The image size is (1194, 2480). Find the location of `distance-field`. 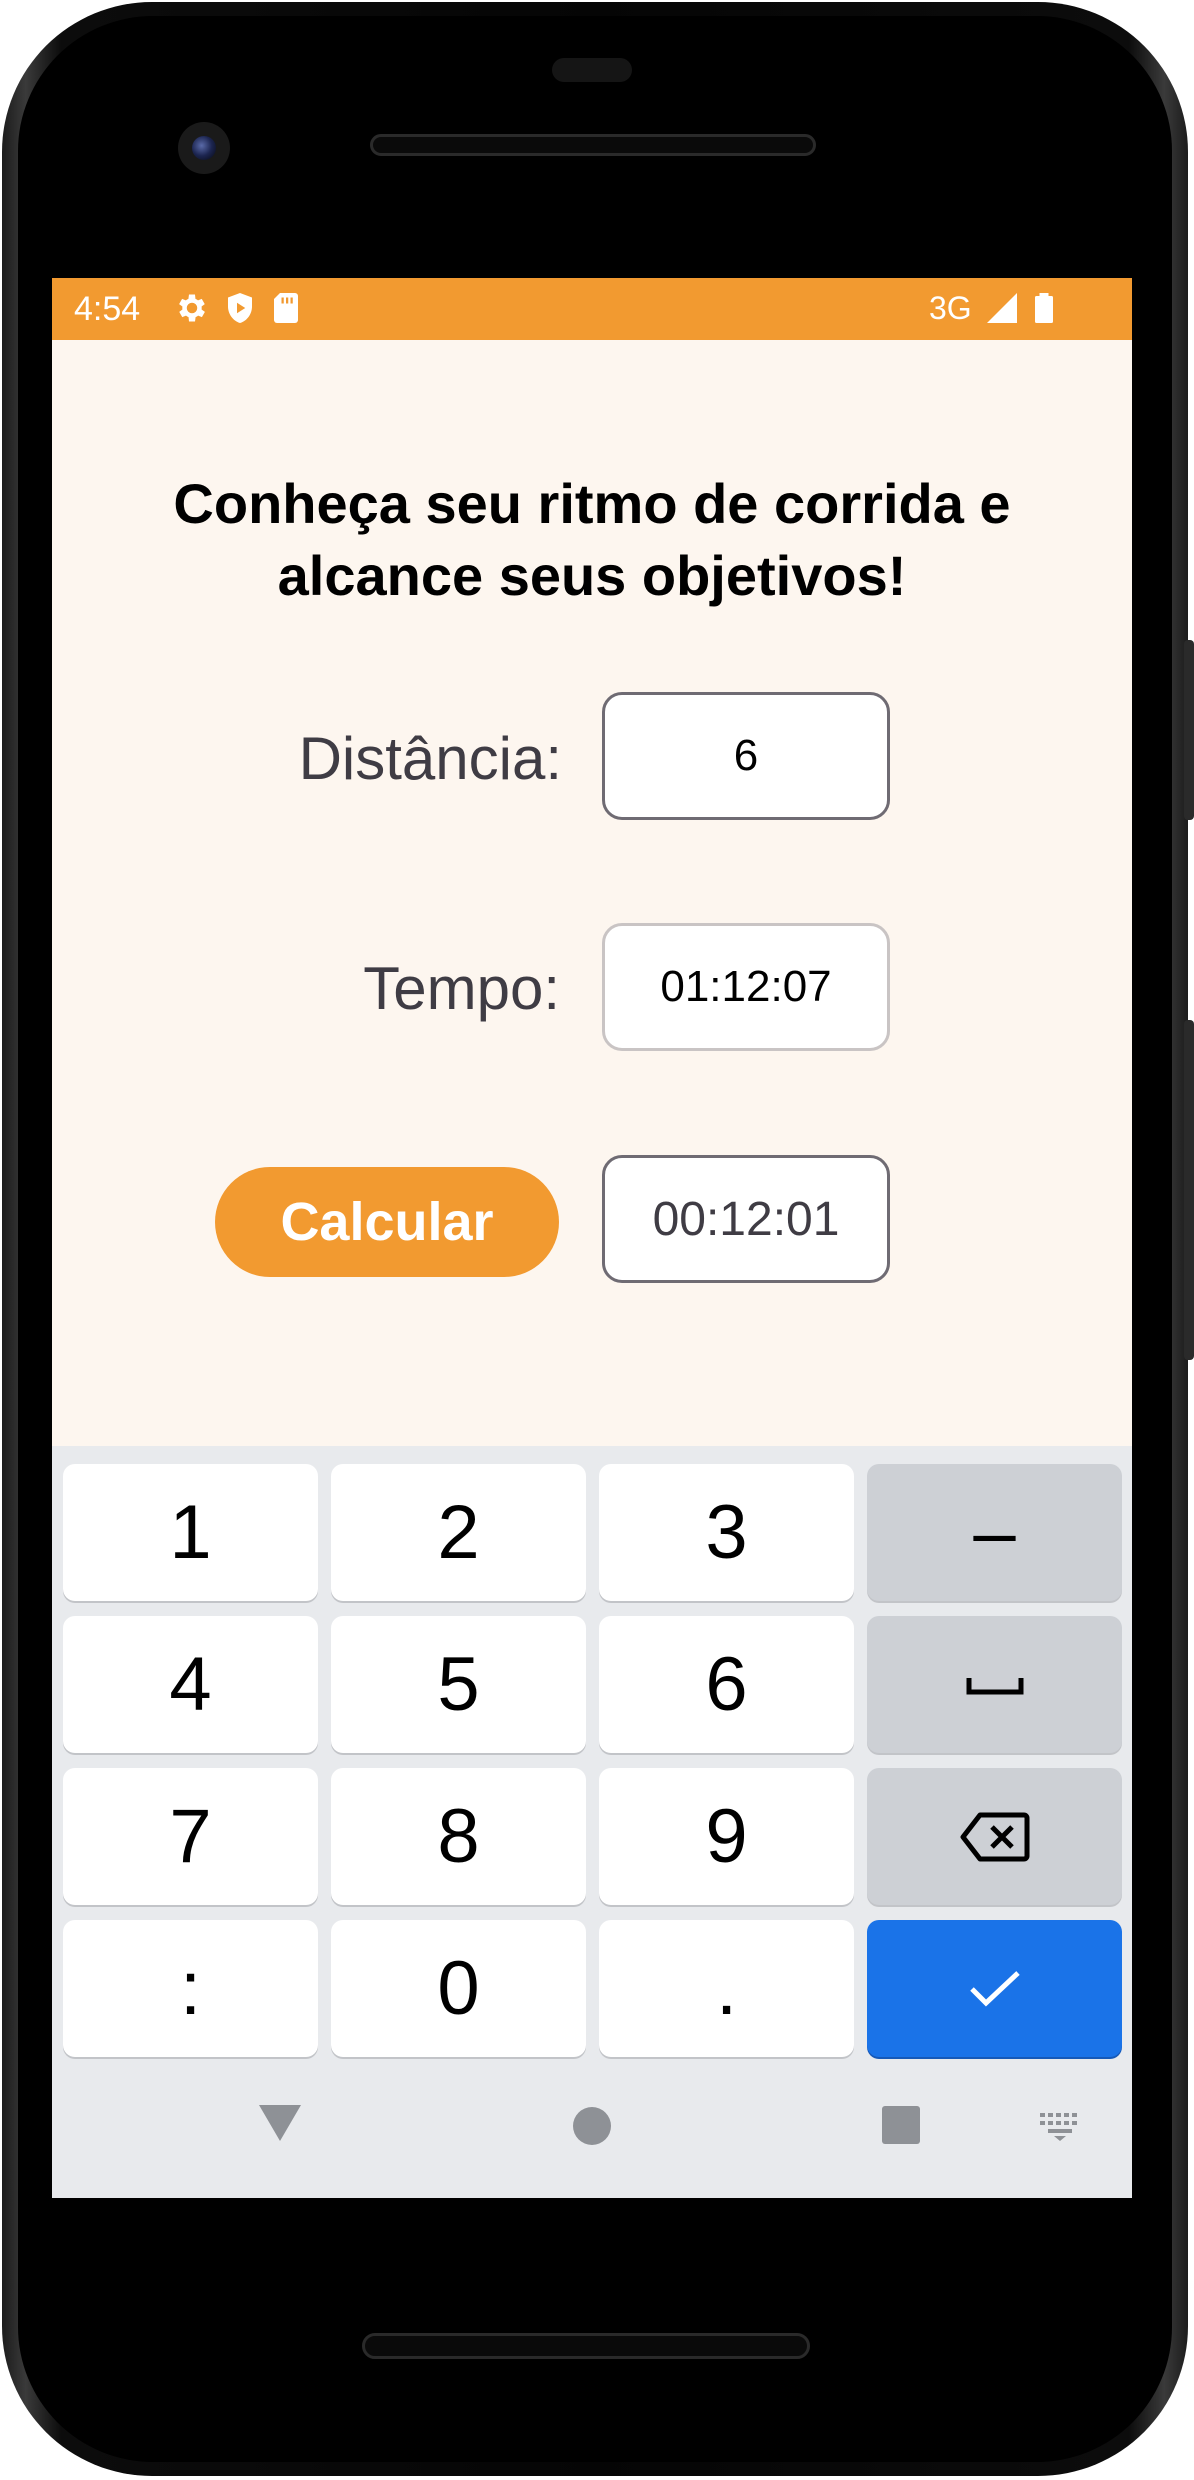

distance-field is located at coordinates (746, 756).